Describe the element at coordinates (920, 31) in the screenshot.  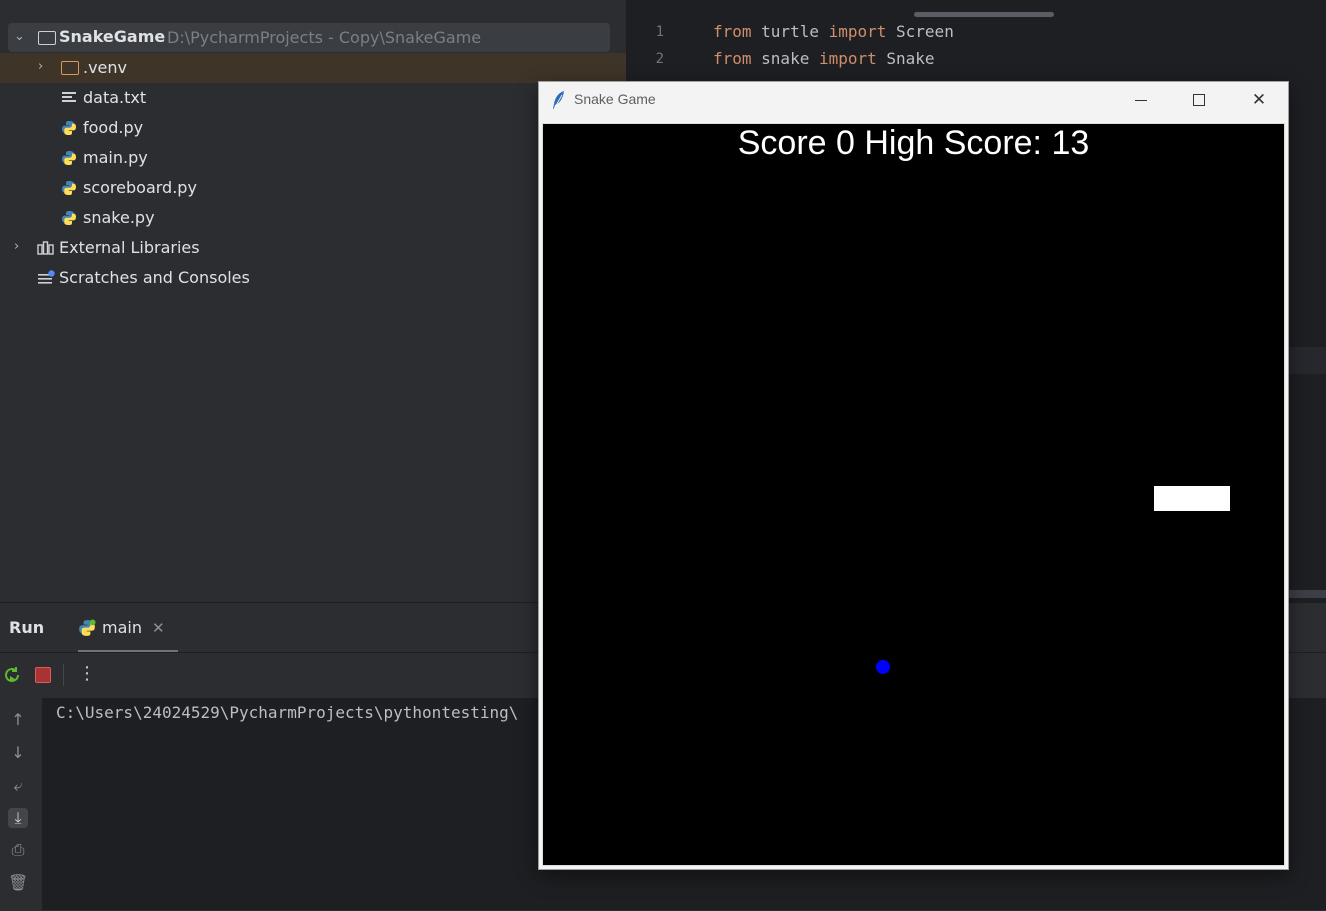
I see `imported-name: Screen` at that location.